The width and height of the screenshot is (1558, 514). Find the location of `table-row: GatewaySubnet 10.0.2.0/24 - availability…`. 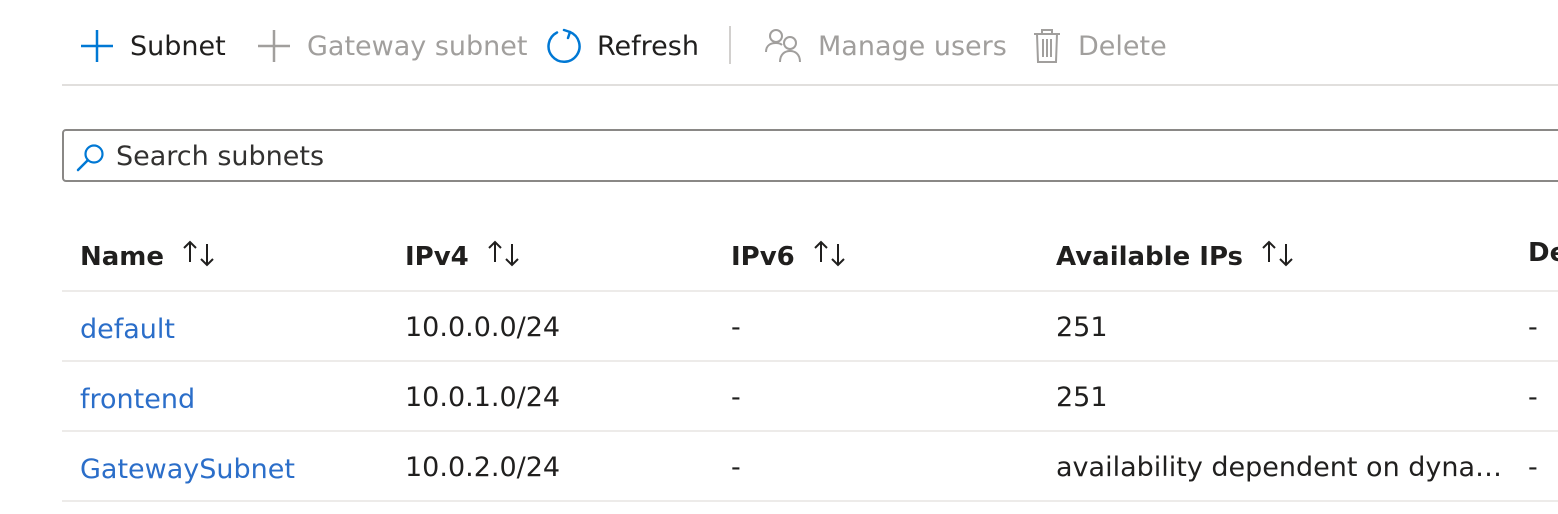

table-row: GatewaySubnet 10.0.2.0/24 - availability… is located at coordinates (810, 467).